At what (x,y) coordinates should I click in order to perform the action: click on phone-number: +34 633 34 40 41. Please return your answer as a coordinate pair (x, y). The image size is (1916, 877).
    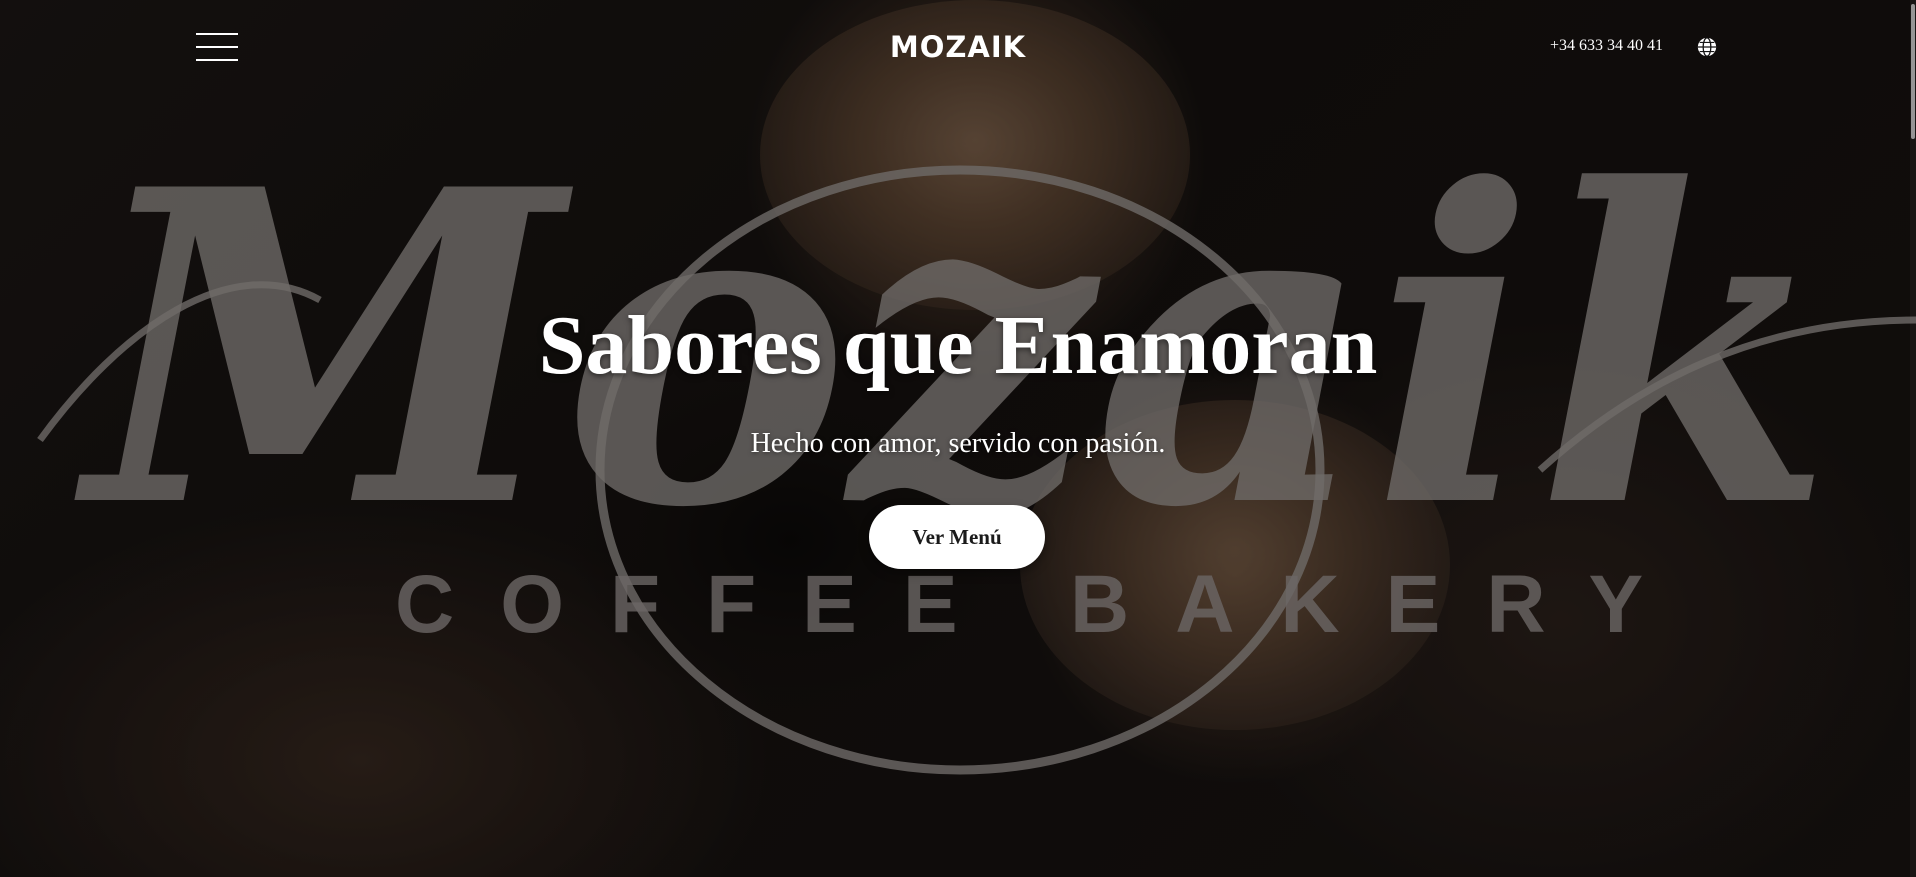
    Looking at the image, I should click on (1606, 46).